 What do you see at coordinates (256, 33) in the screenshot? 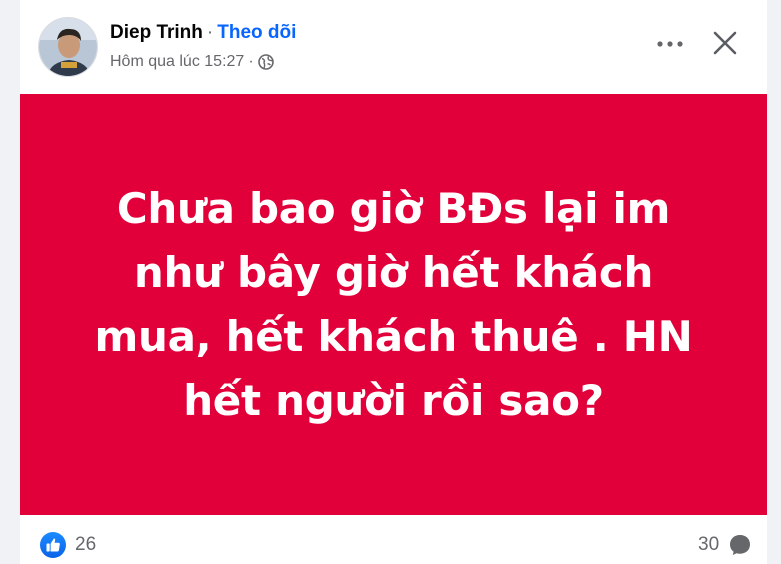
I see `follow-button: Theo dõi` at bounding box center [256, 33].